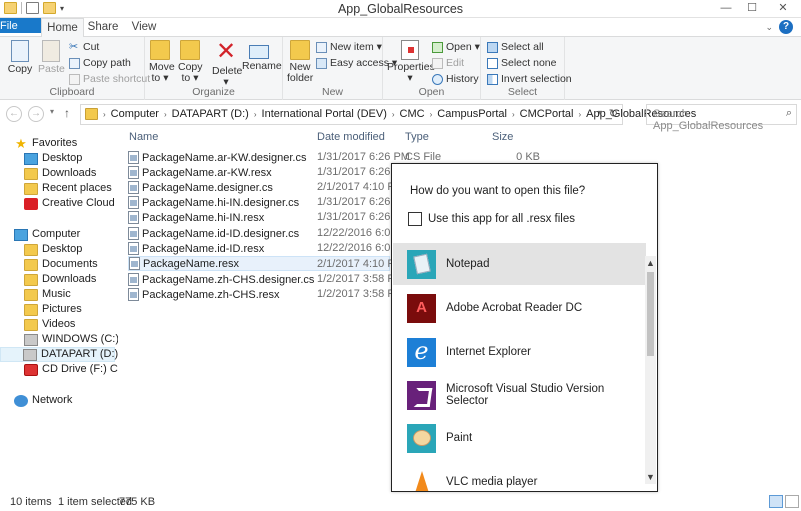 This screenshot has height=511, width=801. I want to click on tab-file: File, so click(20, 25).